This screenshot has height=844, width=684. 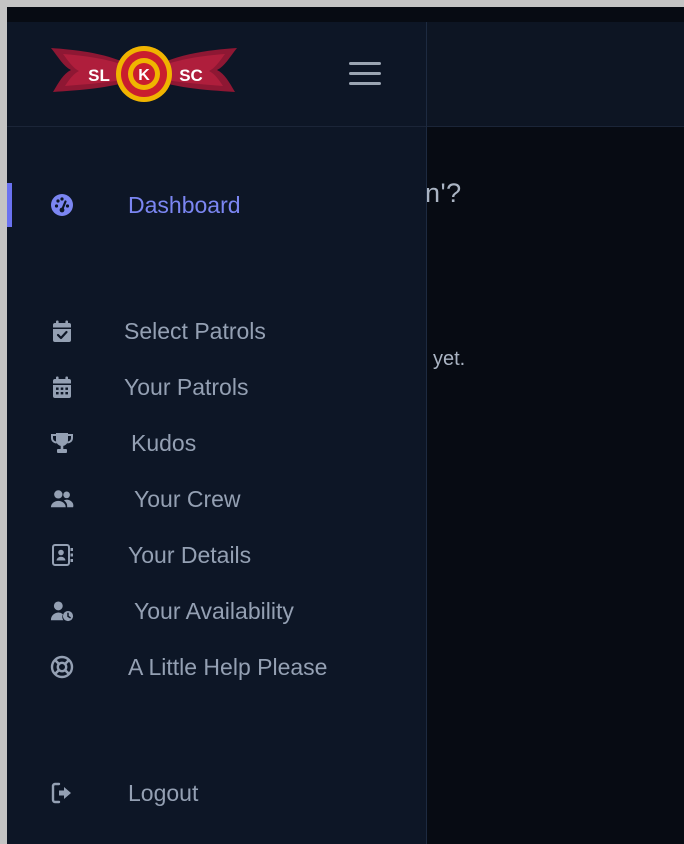 I want to click on menu-toggle-button, so click(x=365, y=74).